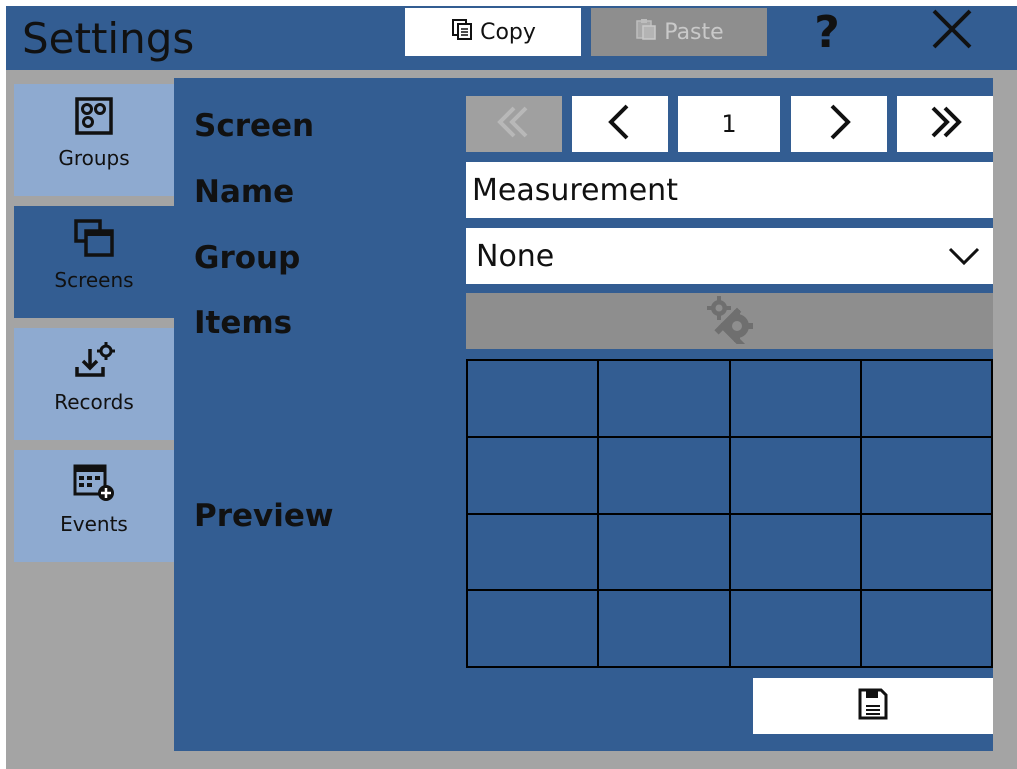  I want to click on events-icon, so click(94, 482).